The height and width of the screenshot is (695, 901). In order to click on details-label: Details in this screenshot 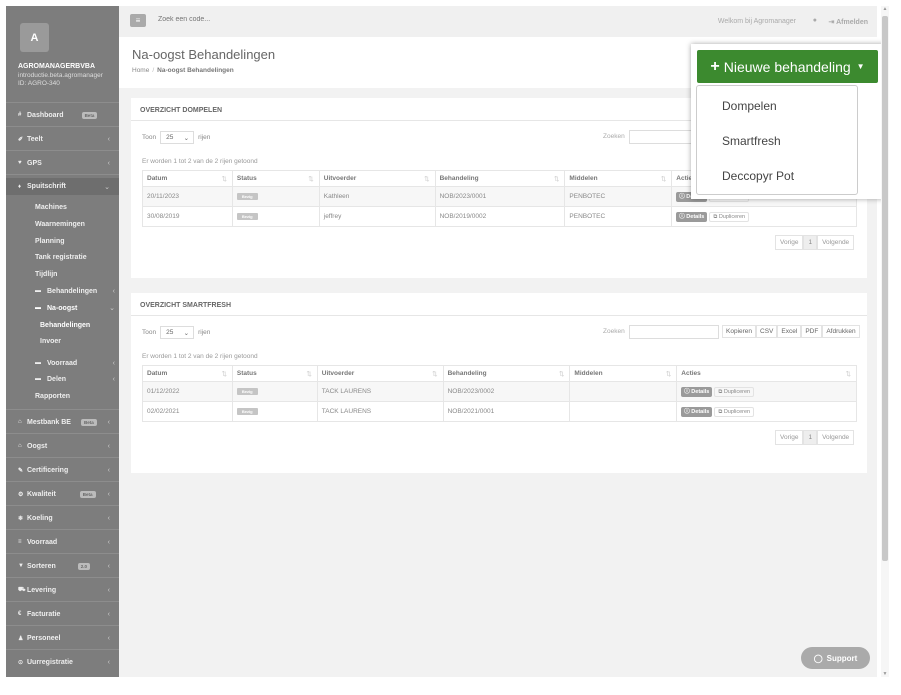, I will do `click(700, 412)`.